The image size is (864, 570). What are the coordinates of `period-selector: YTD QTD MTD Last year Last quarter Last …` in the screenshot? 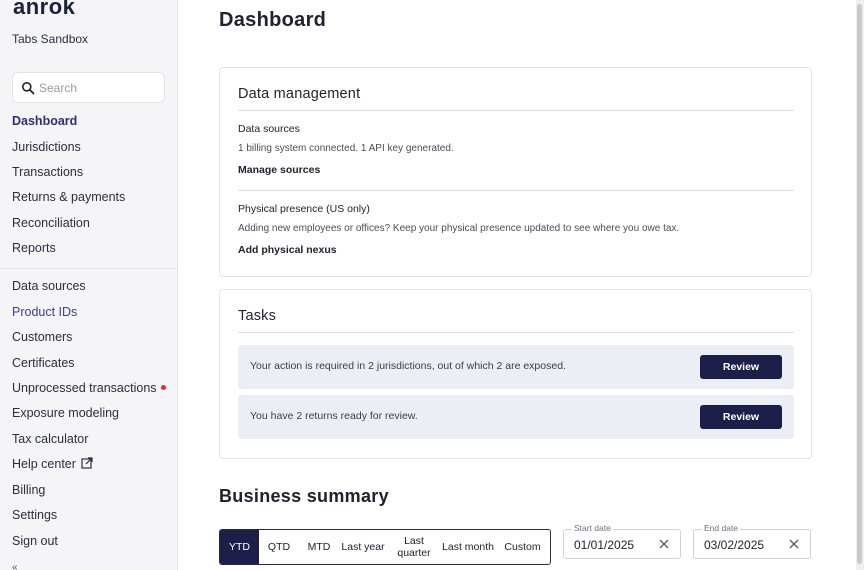 It's located at (385, 547).